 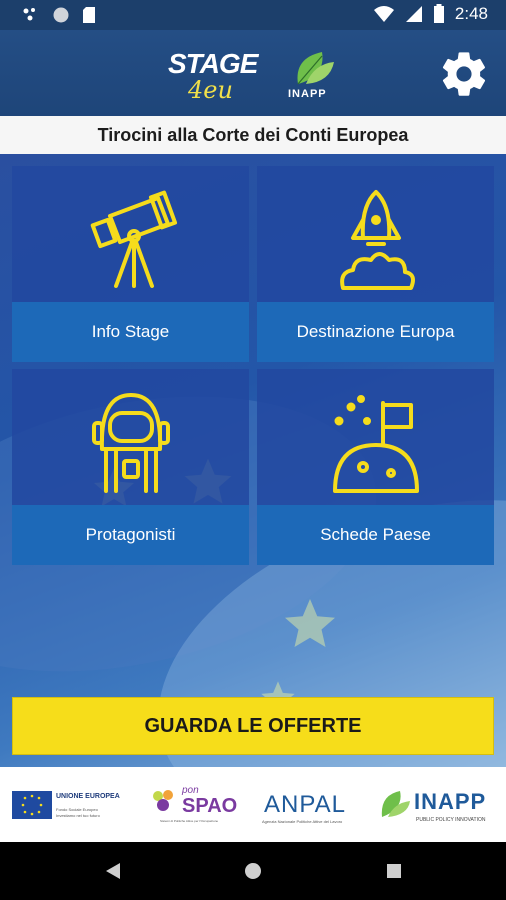 What do you see at coordinates (130, 332) in the screenshot?
I see `tile-label: Info Stage` at bounding box center [130, 332].